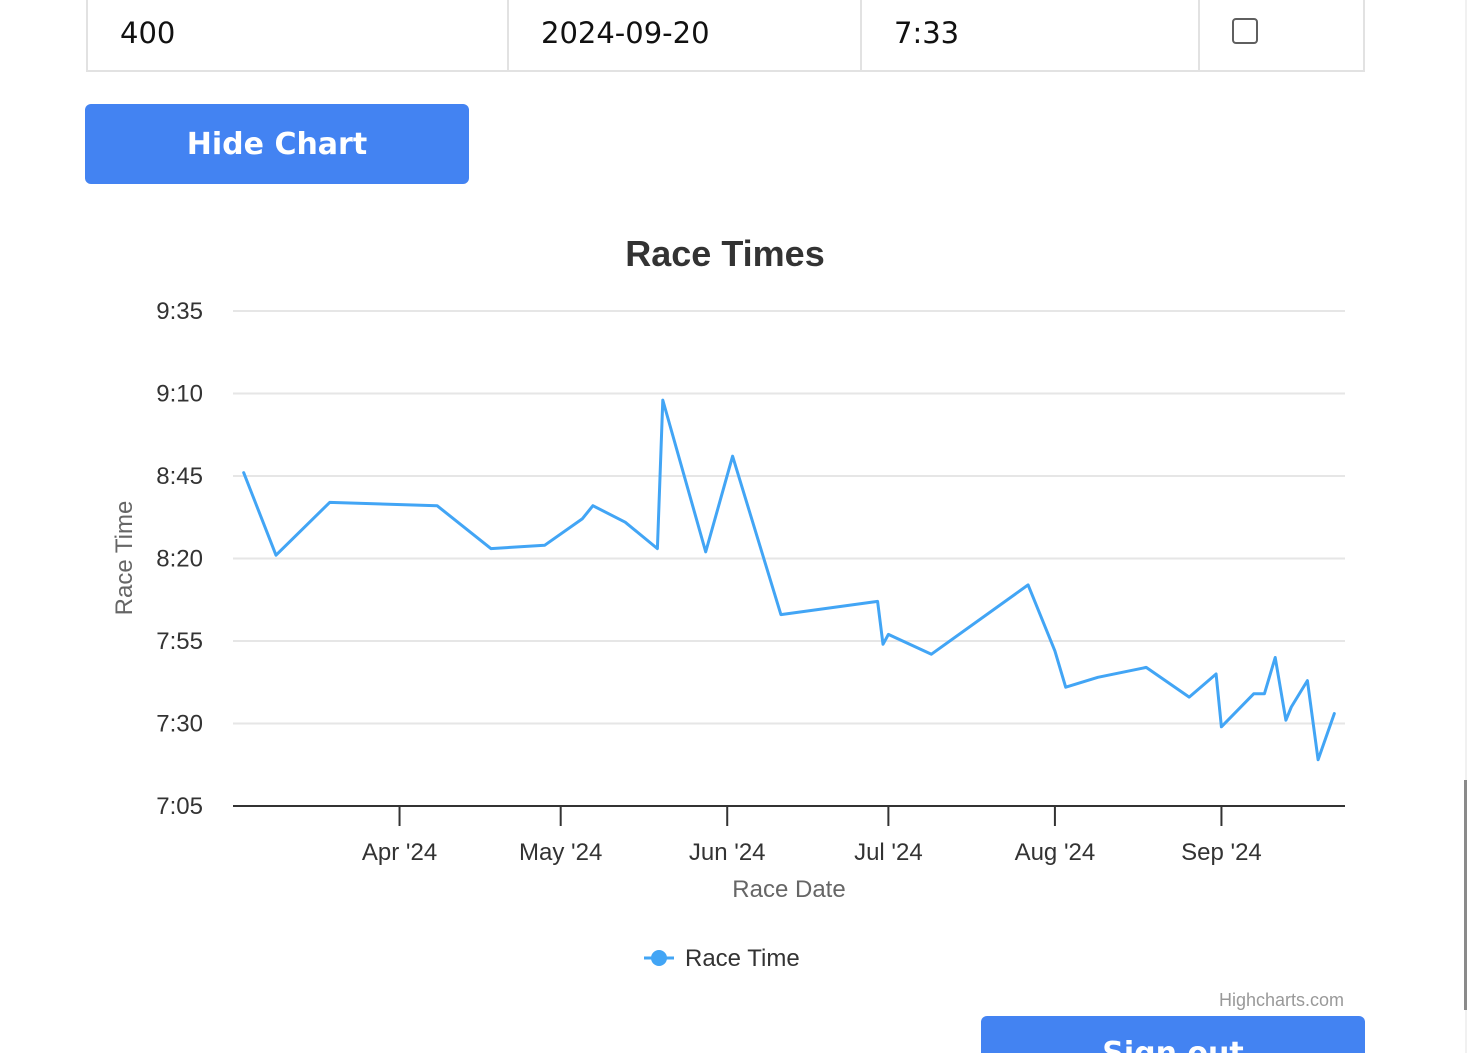  What do you see at coordinates (788, 889) in the screenshot?
I see `x-axis-title: Race Date` at bounding box center [788, 889].